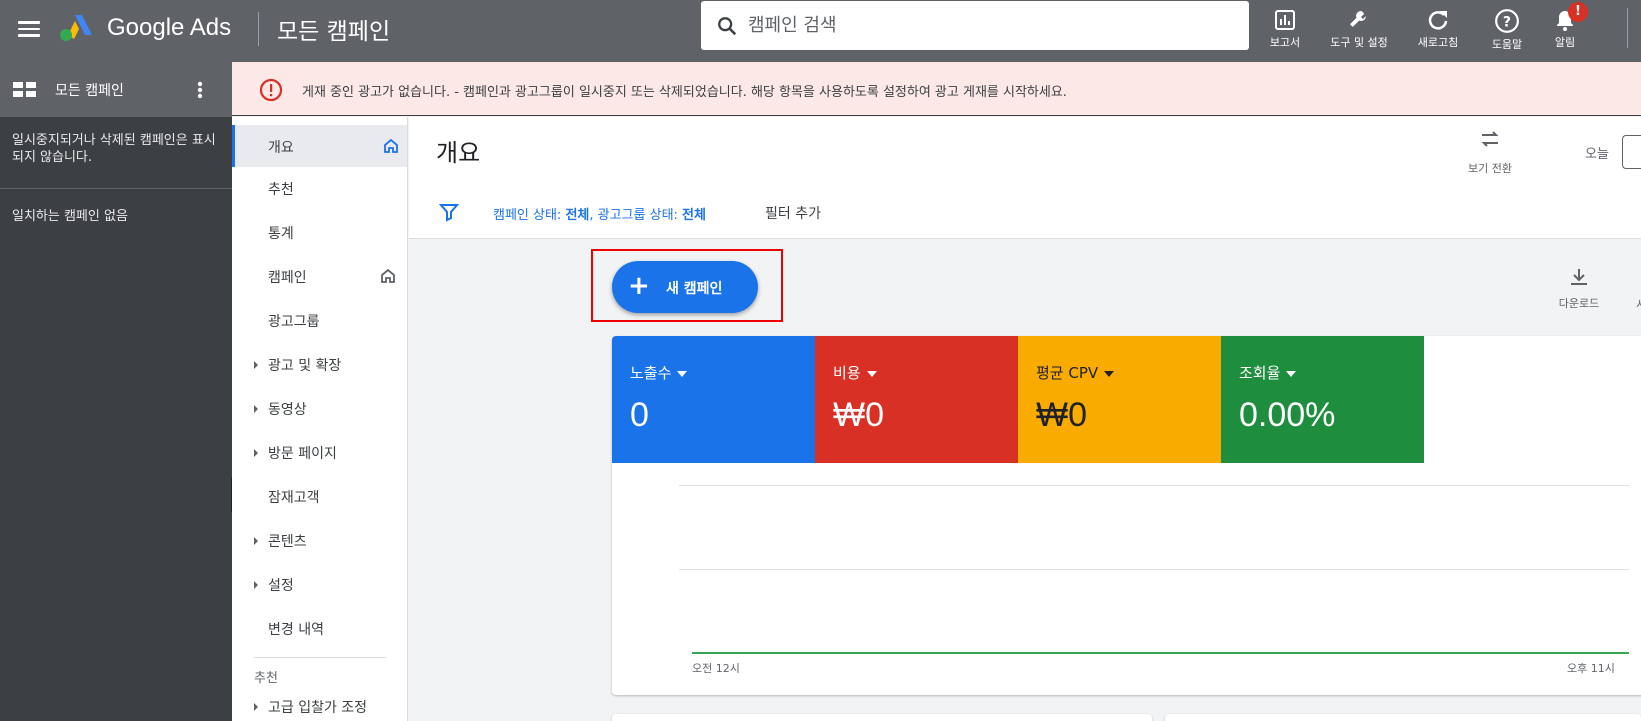  What do you see at coordinates (988, 25) in the screenshot?
I see `search-input` at bounding box center [988, 25].